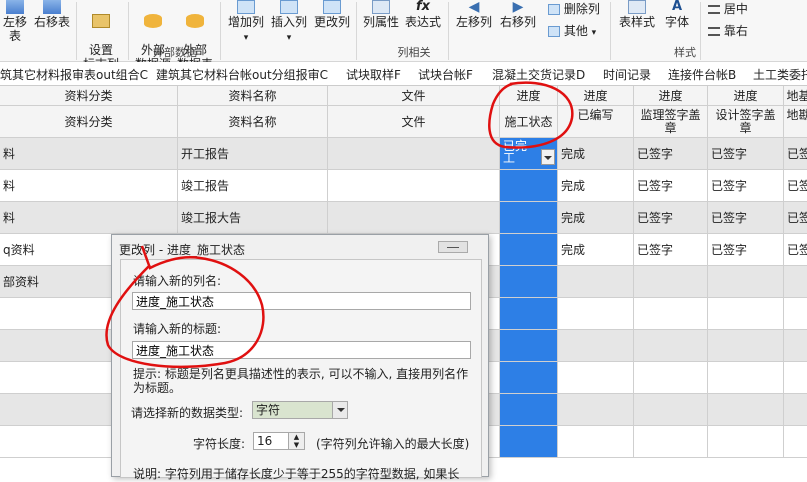 The height and width of the screenshot is (482, 807). What do you see at coordinates (474, 23) in the screenshot?
I see `move-column-left-button: ◀ 左移列` at bounding box center [474, 23].